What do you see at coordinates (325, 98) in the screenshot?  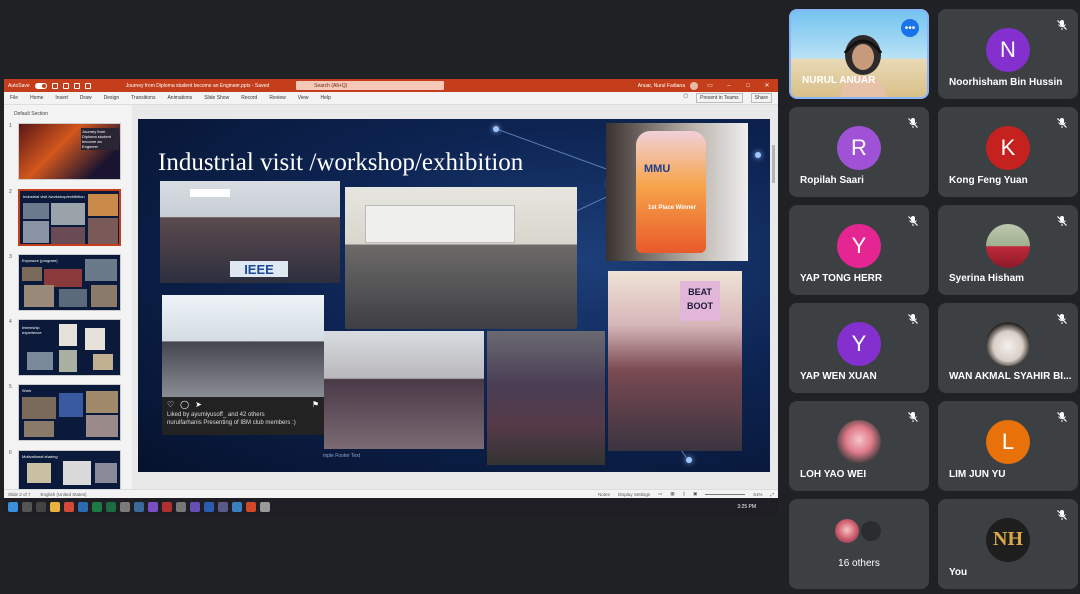 I see `tab-help: Help` at bounding box center [325, 98].